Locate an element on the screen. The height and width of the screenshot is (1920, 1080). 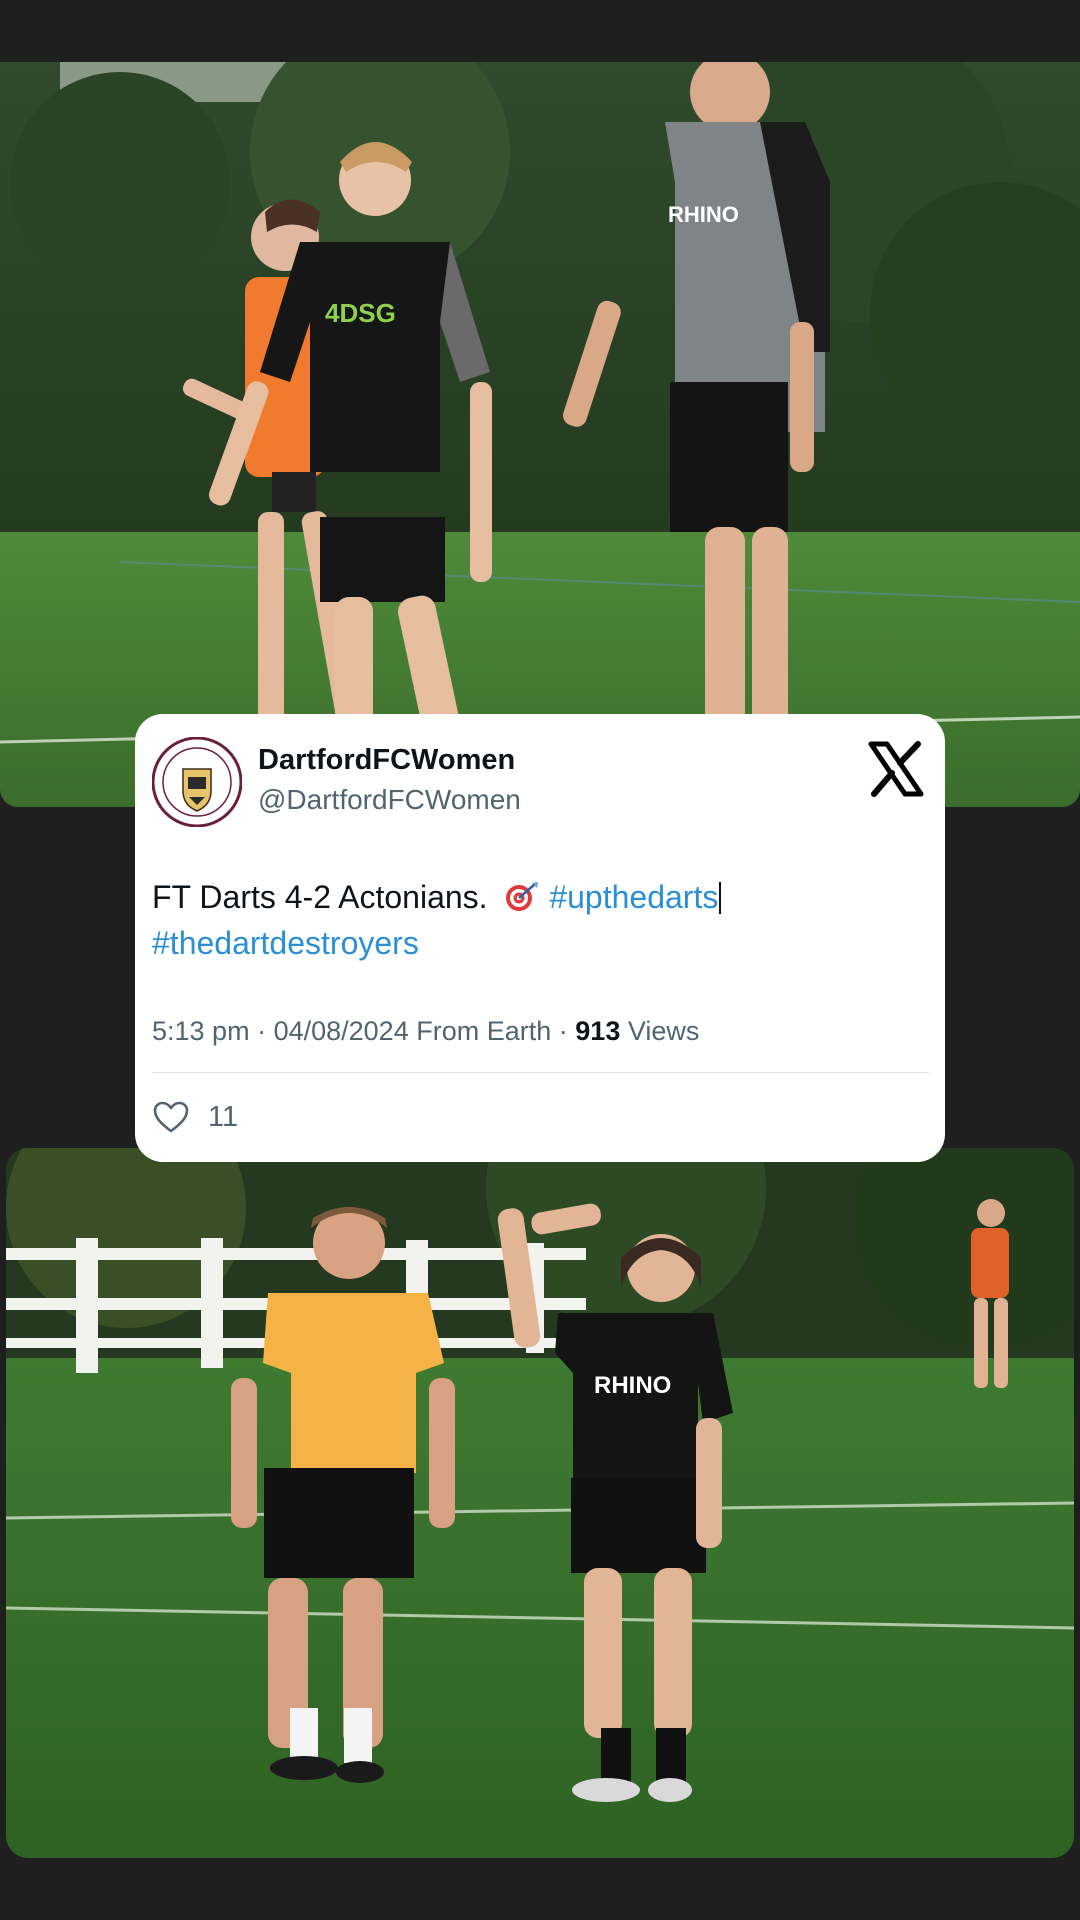
hashtag-thedartdestroyers: #thedartdestroyers is located at coordinates (285, 943).